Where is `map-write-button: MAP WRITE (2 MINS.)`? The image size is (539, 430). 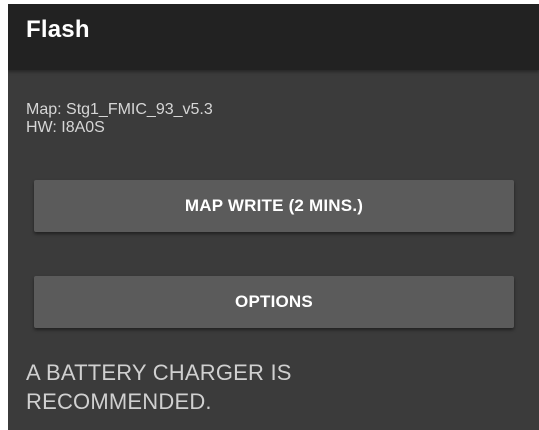
map-write-button: MAP WRITE (2 MINS.) is located at coordinates (274, 206).